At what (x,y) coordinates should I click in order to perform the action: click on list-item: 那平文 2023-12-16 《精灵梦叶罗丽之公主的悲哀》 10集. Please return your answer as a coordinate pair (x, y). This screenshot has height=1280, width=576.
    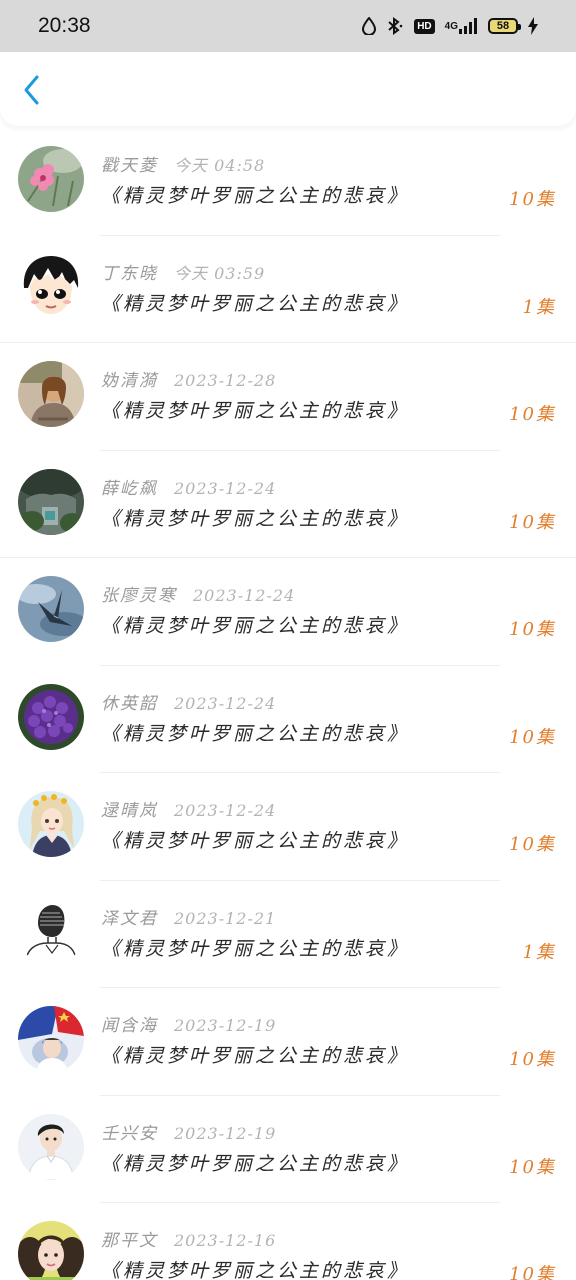
    Looking at the image, I should click on (288, 1241).